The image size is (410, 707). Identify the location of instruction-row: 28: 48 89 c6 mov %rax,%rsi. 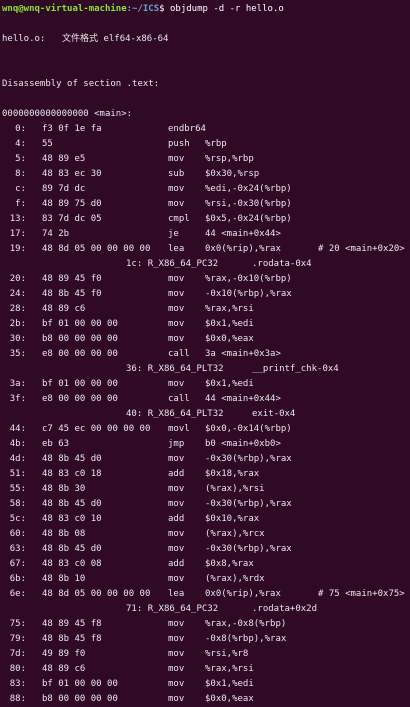
(206, 309).